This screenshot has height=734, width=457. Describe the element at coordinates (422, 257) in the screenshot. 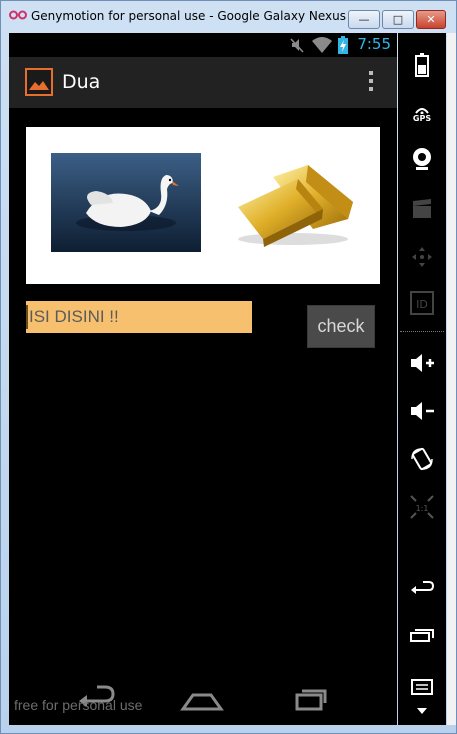

I see `dpad-icon` at that location.